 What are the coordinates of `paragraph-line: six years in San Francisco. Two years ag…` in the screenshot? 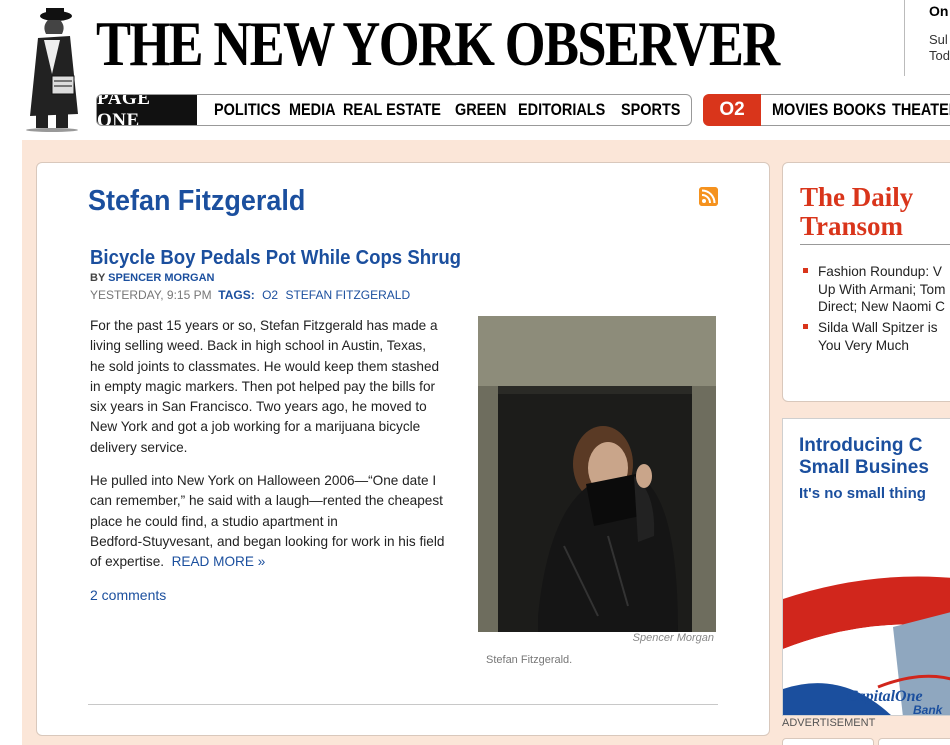 It's located at (258, 407).